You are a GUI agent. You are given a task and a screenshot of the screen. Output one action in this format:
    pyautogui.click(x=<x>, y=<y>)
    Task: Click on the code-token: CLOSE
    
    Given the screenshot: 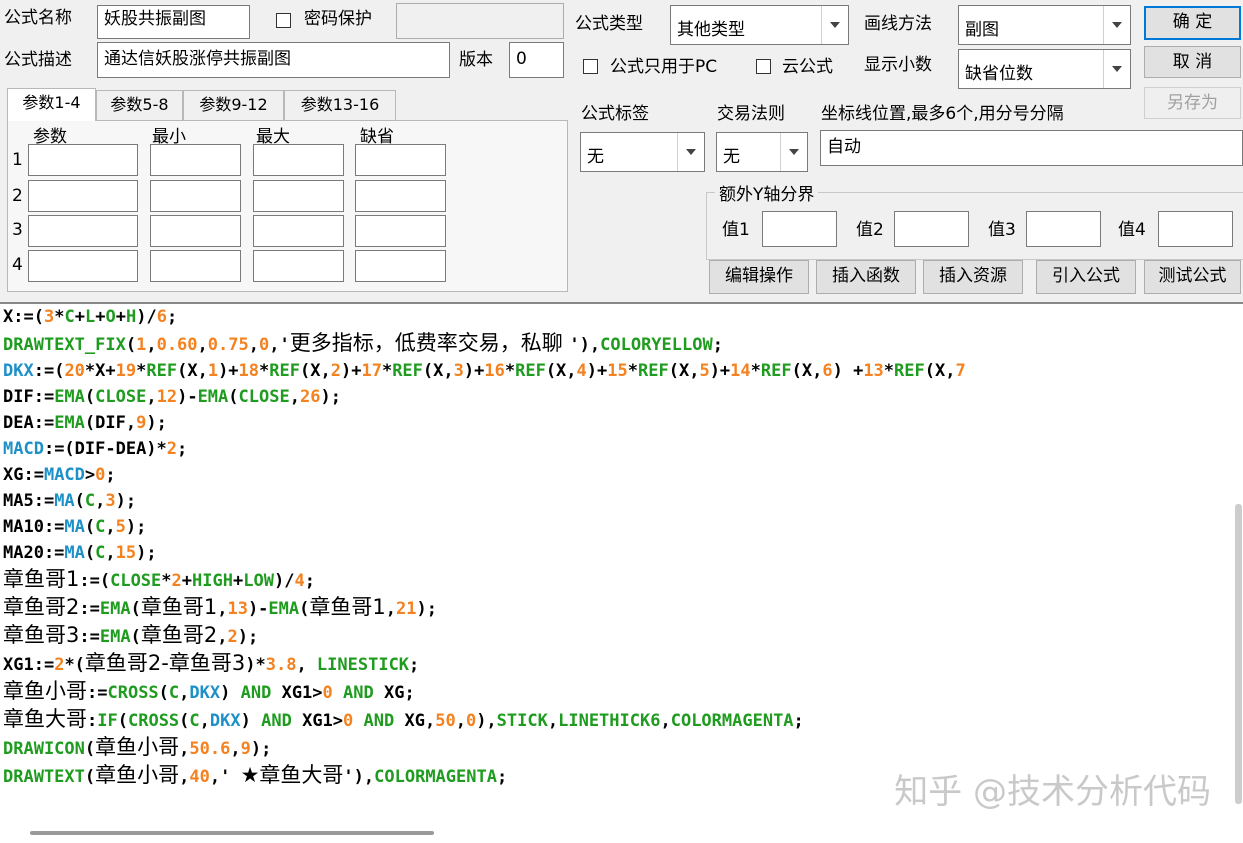 What is the action you would take?
    pyautogui.click(x=264, y=397)
    